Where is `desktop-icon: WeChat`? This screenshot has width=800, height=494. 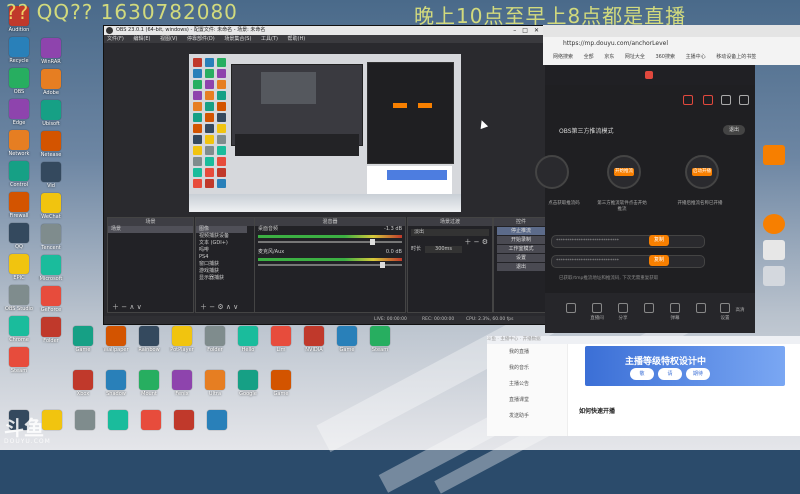 desktop-icon: WeChat is located at coordinates (51, 209).